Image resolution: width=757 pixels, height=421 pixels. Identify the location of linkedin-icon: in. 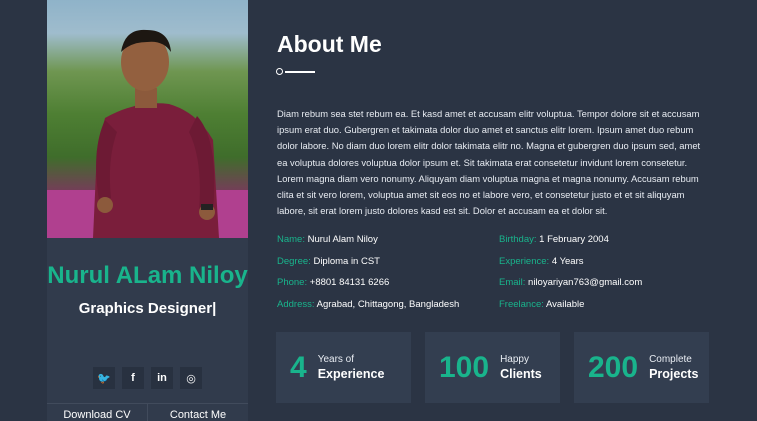
(162, 378).